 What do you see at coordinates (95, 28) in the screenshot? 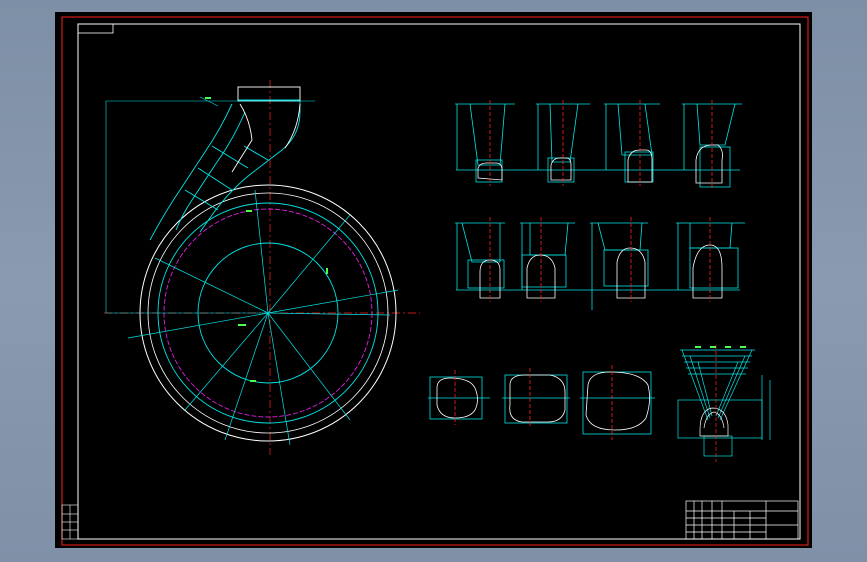
I see `frame-corner-box` at bounding box center [95, 28].